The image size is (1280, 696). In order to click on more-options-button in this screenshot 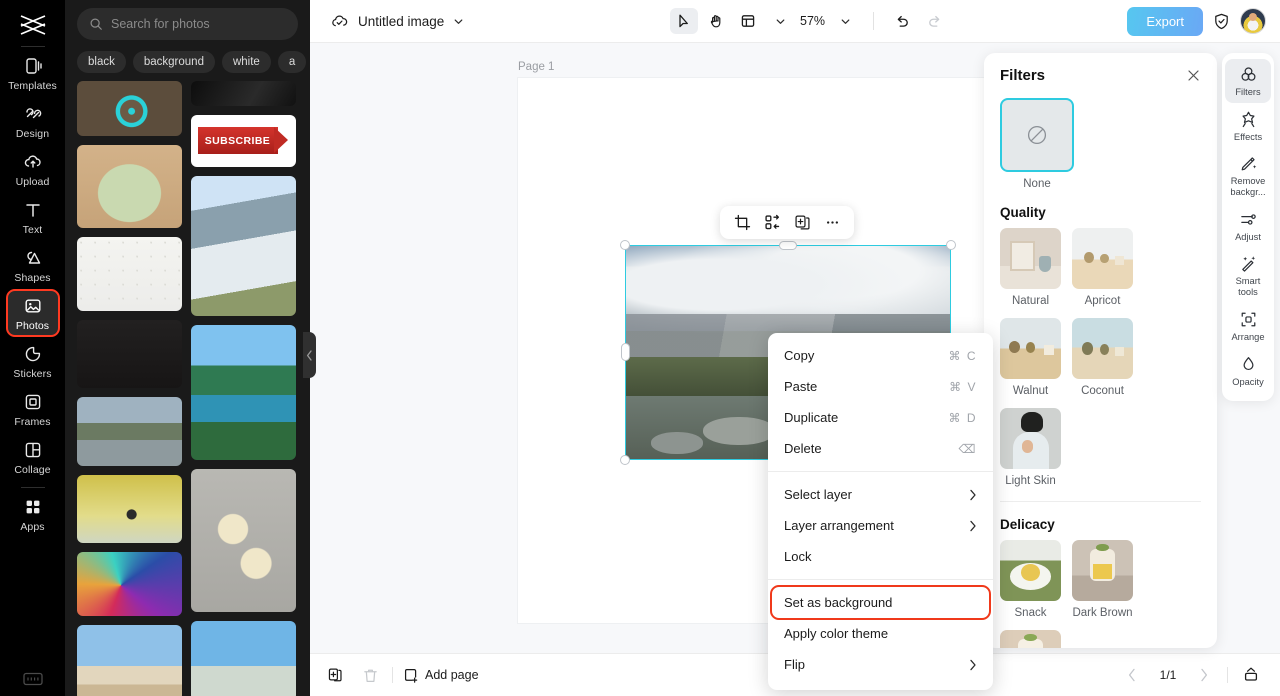, I will do `click(832, 223)`.